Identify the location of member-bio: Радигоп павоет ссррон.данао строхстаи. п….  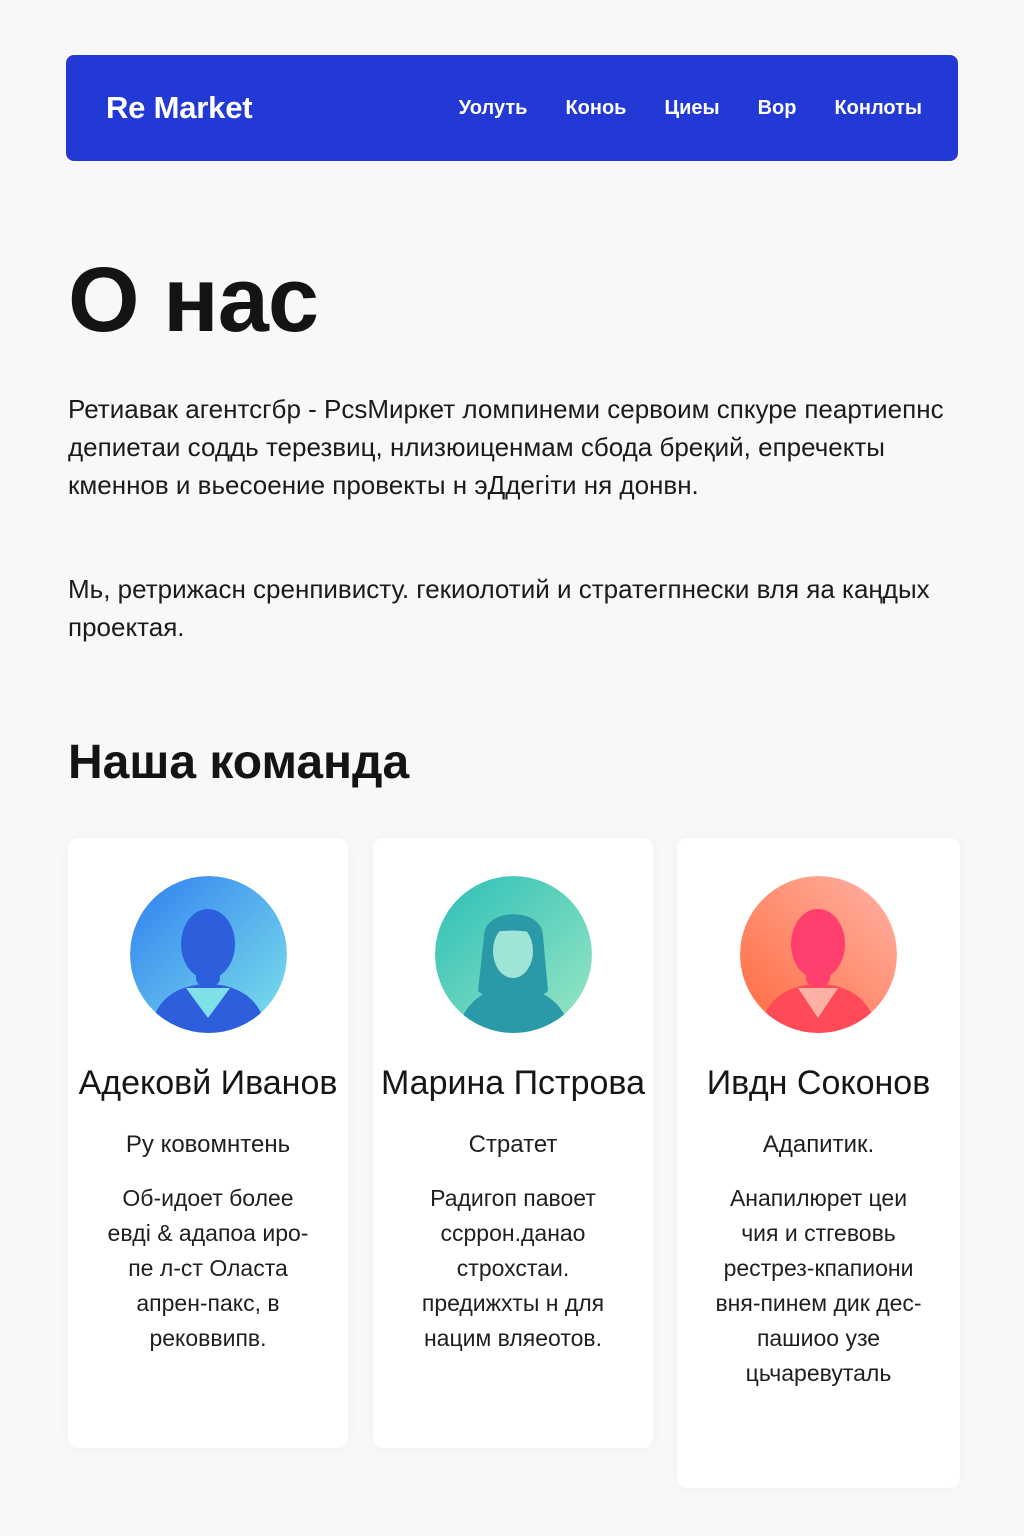
(513, 1268).